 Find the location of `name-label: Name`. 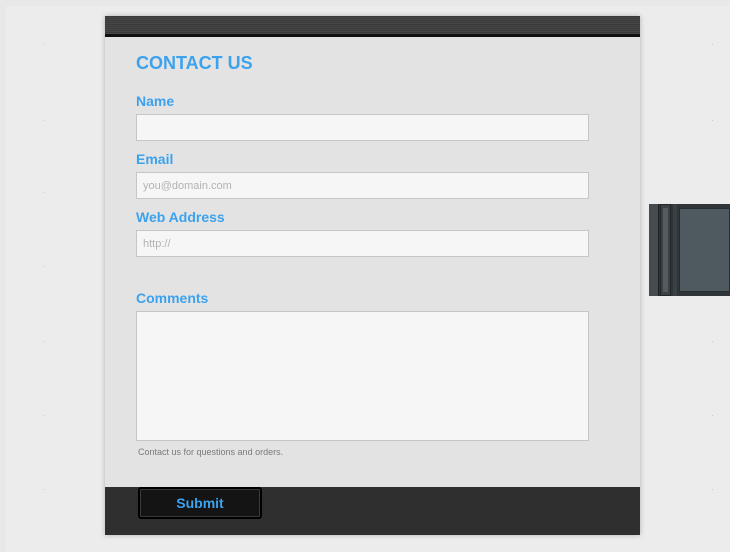

name-label: Name is located at coordinates (155, 101).